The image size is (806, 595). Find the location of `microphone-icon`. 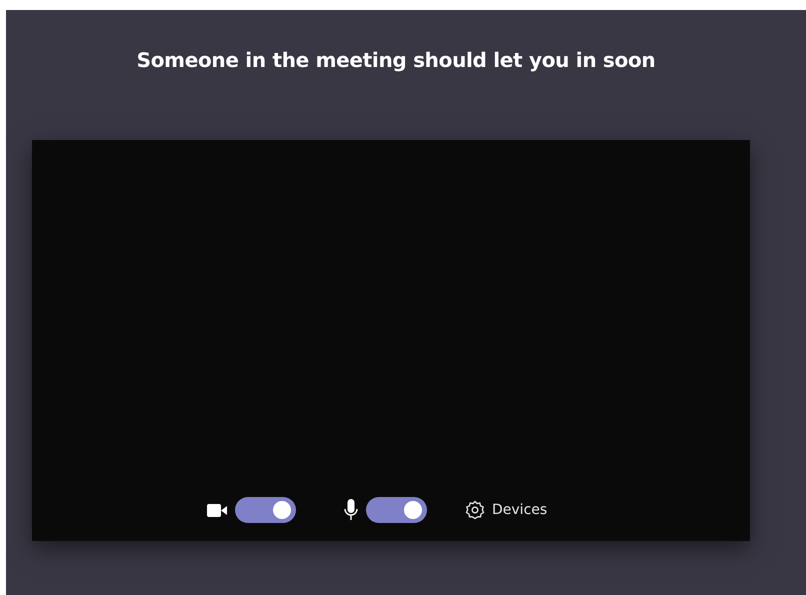

microphone-icon is located at coordinates (351, 510).